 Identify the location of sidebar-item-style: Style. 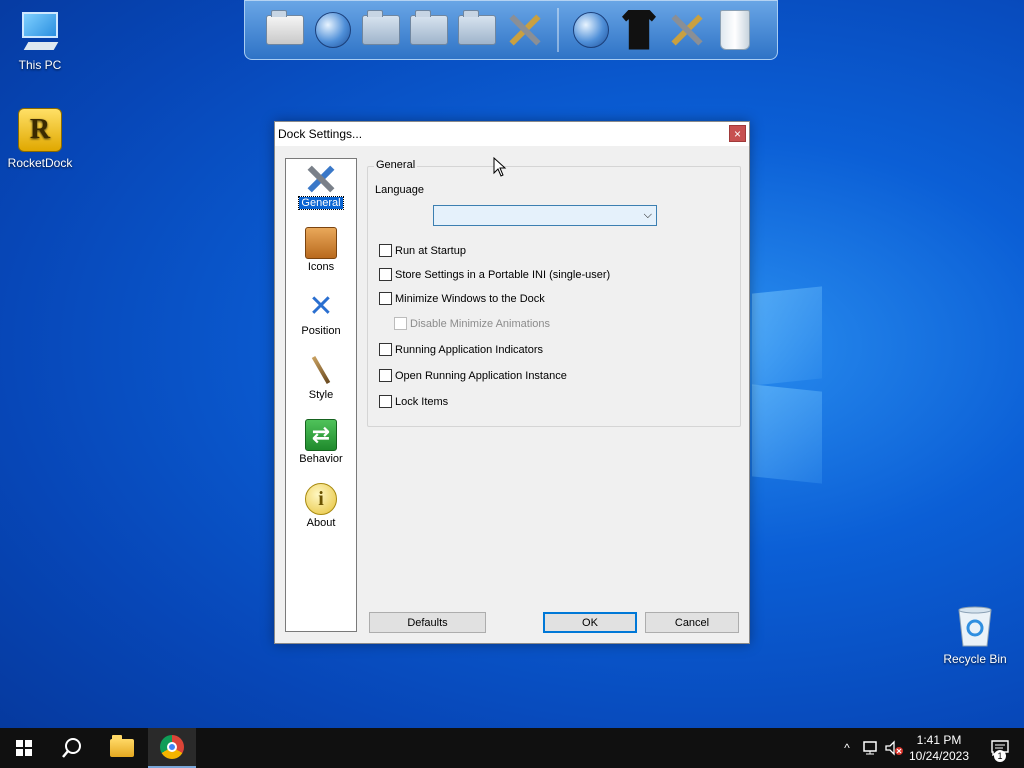
(321, 378).